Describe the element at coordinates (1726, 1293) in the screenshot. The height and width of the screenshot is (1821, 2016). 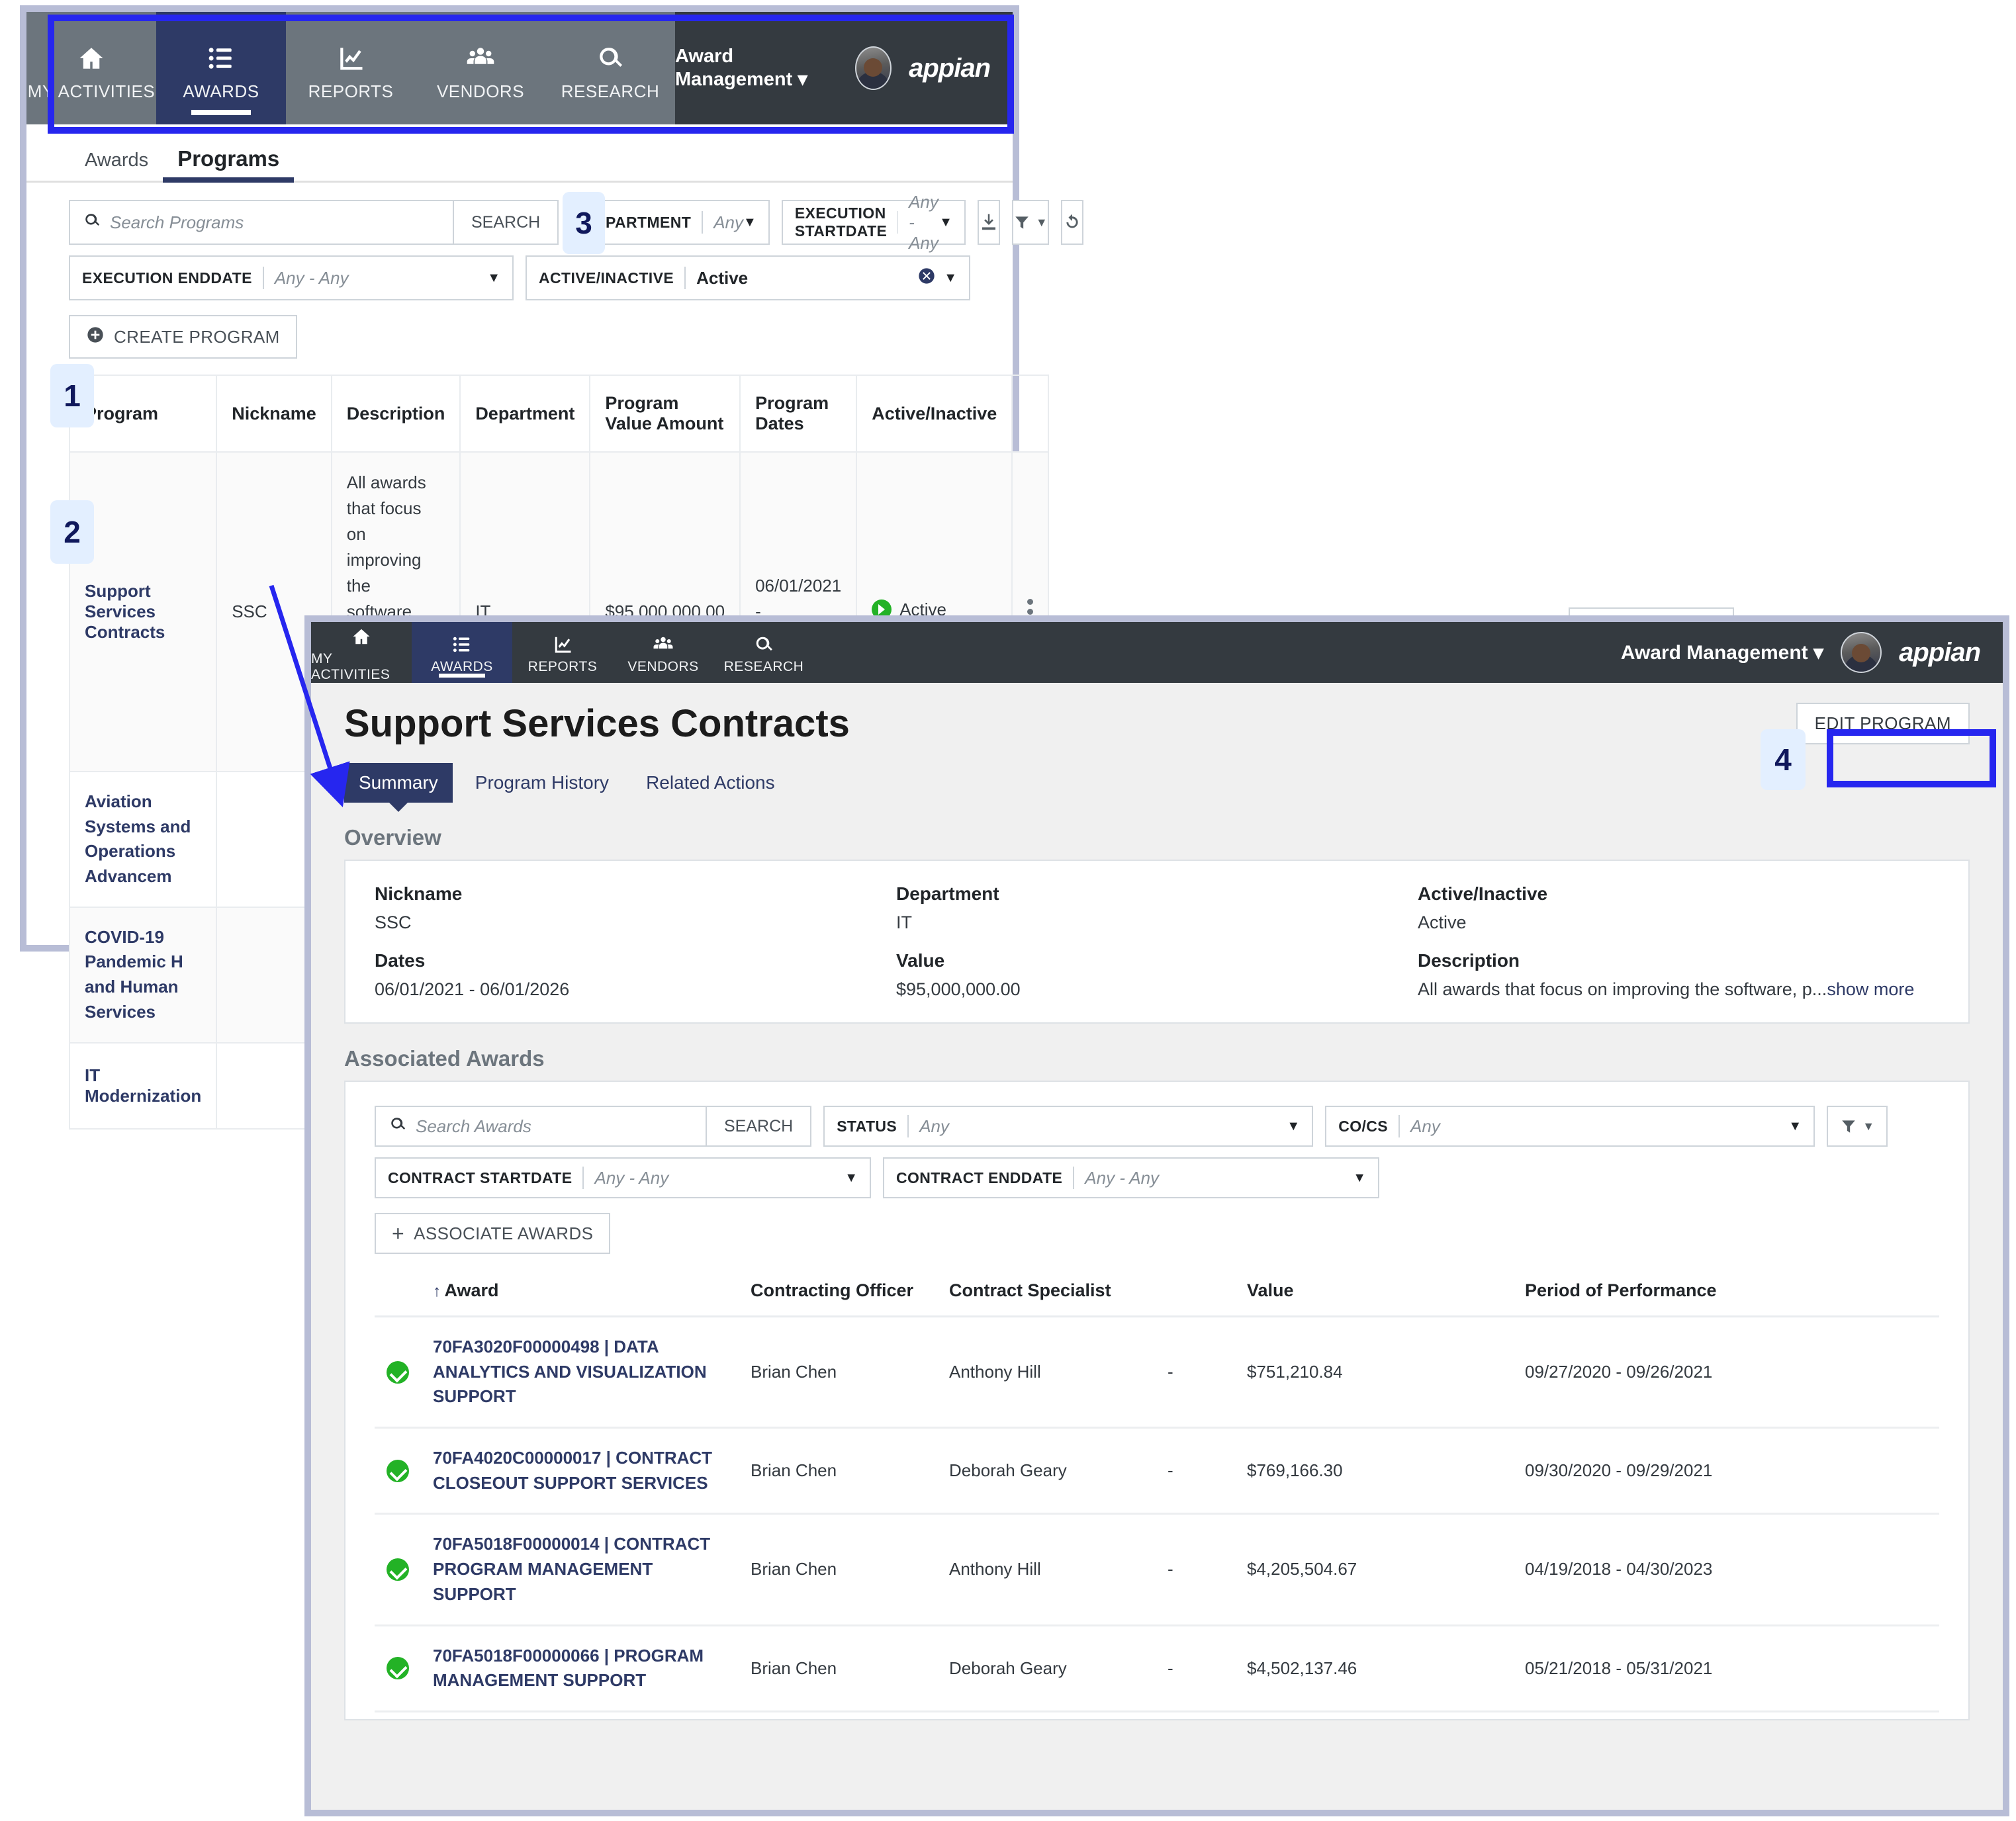
I see `col-period-of-performance: Period of Performance` at that location.